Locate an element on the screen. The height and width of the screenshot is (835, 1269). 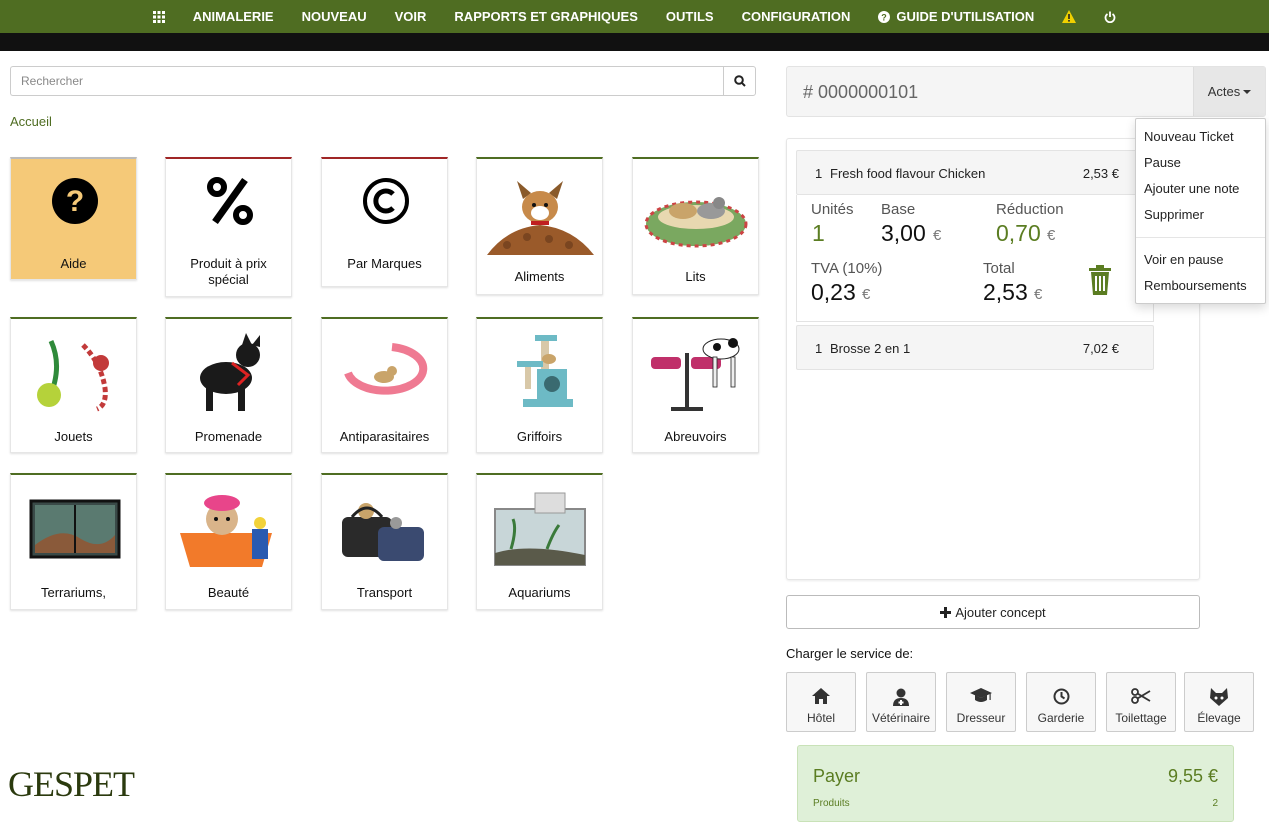
scissors-icon is located at coordinates (1141, 696).